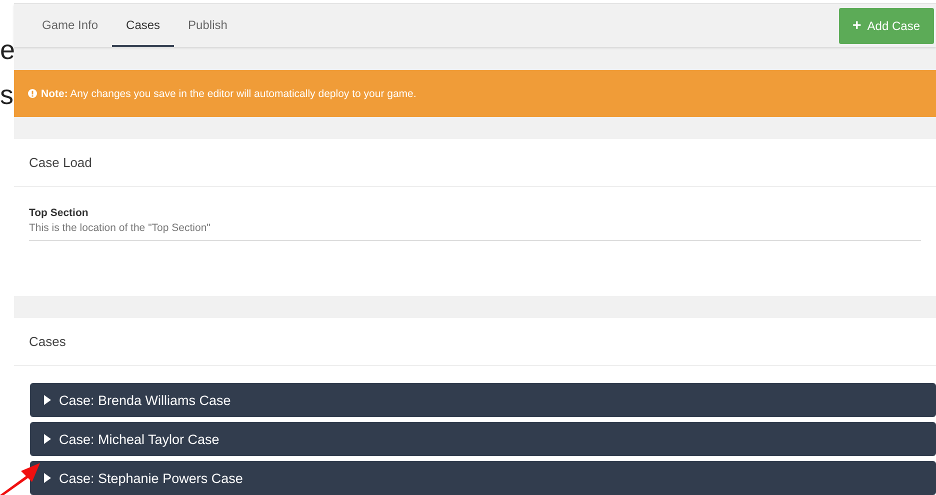  I want to click on field-value: This is the location of the "Top Section", so click(475, 230).